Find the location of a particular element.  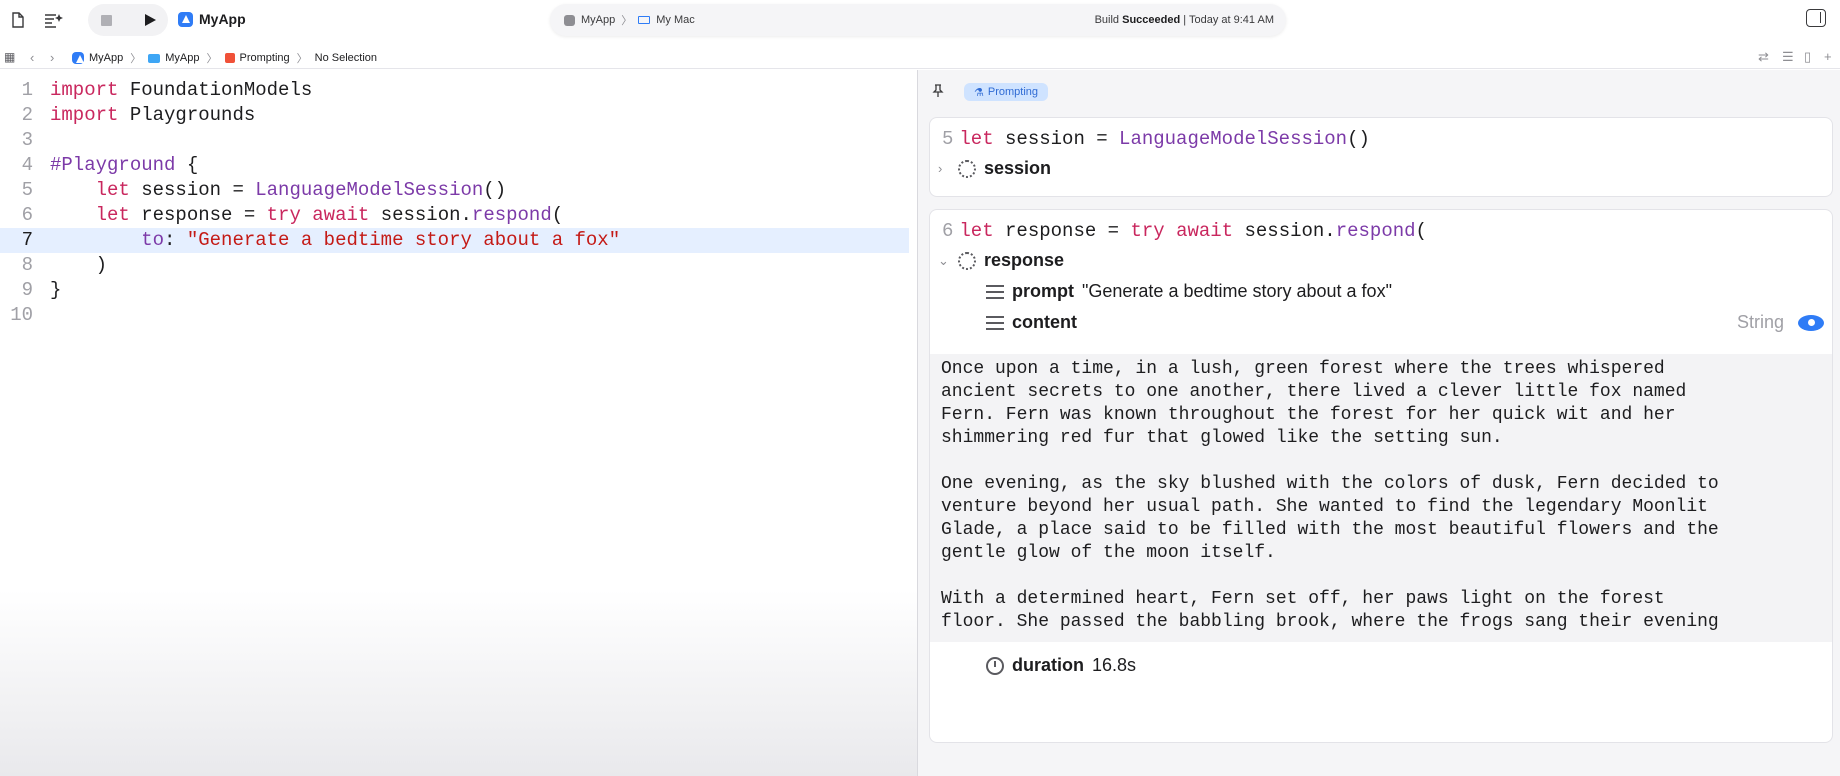

content-label: content is located at coordinates (1044, 322).